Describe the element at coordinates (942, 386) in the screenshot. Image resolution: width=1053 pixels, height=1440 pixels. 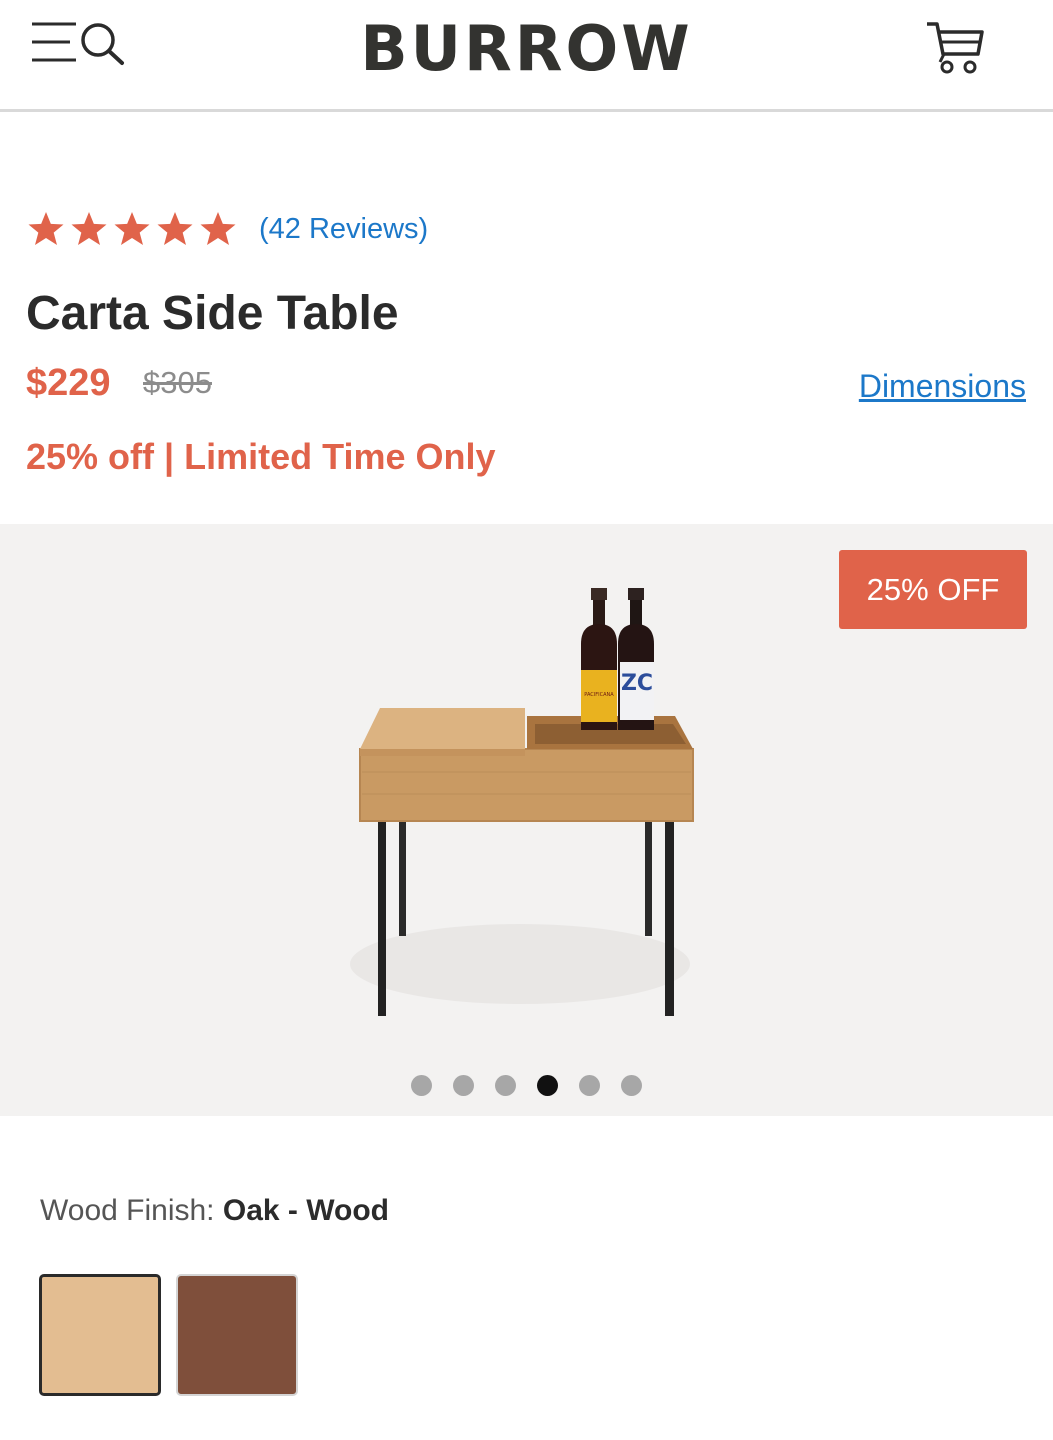
I see `dimensions-link: Dimensions` at that location.